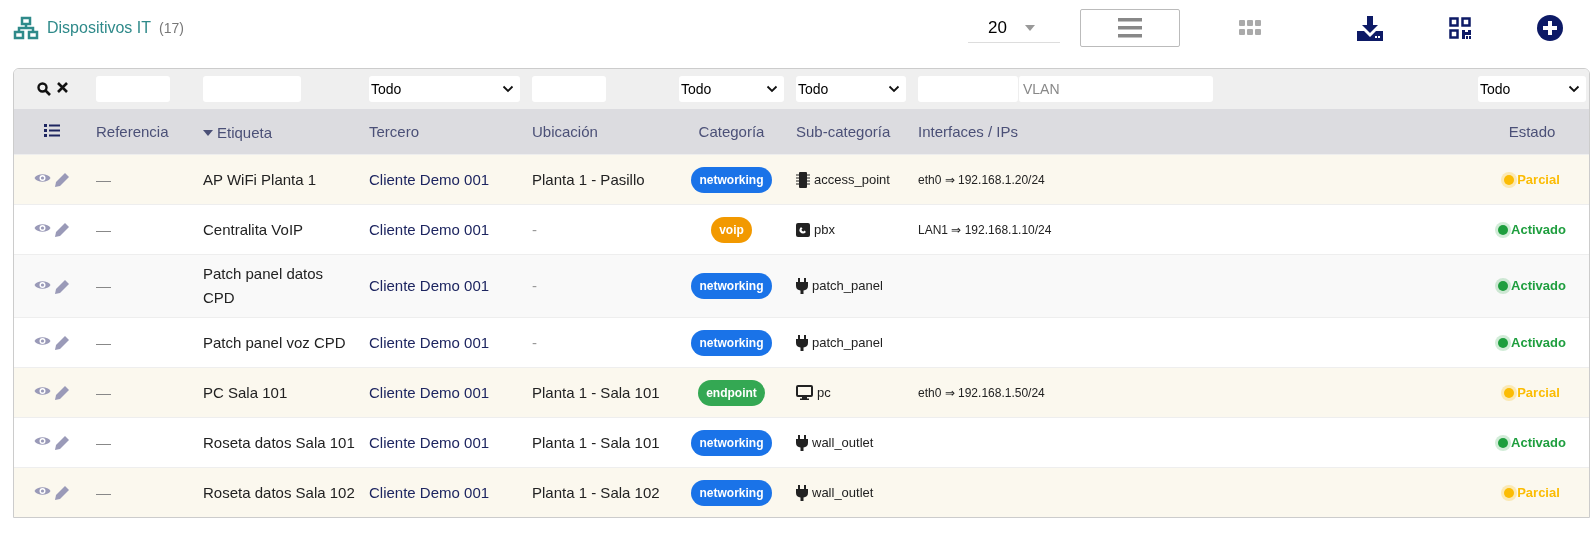 The width and height of the screenshot is (1595, 553). Describe the element at coordinates (824, 229) in the screenshot. I see `subcategory-cell-text: pbx` at that location.